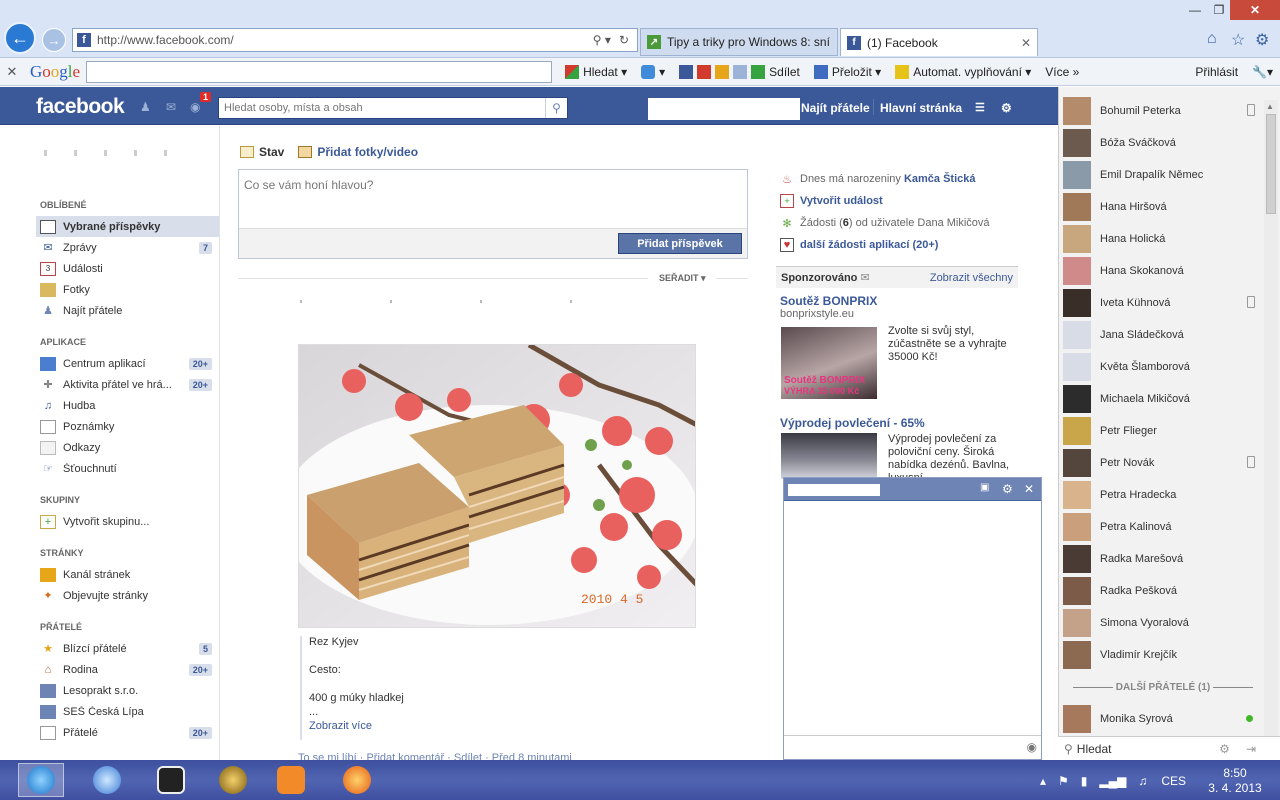 The height and width of the screenshot is (800, 1280). I want to click on friend-requests-icon: ♟, so click(148, 107).